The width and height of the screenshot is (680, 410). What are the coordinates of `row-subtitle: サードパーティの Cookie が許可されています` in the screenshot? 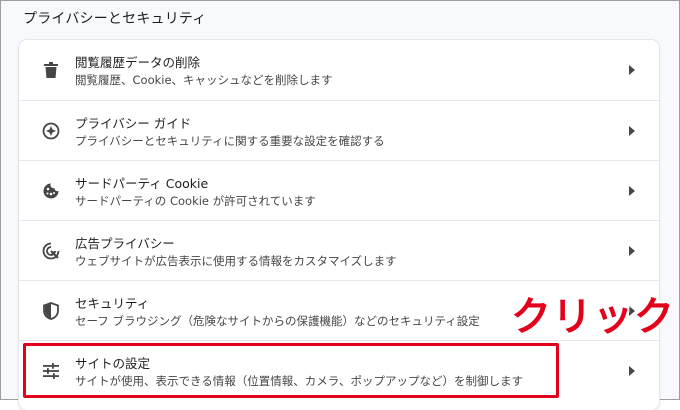 It's located at (195, 201).